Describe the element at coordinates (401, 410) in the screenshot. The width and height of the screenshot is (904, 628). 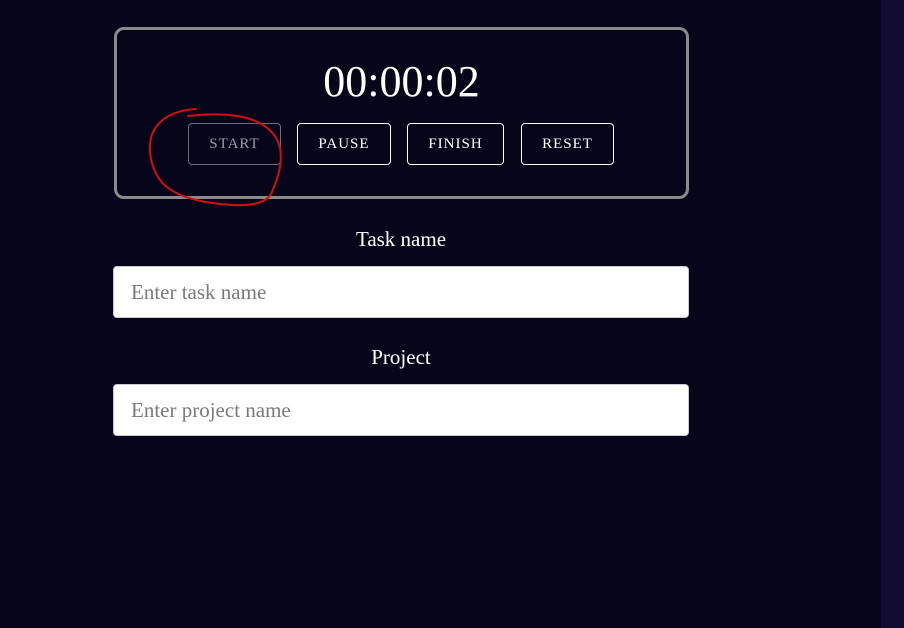
I see `project-name-input` at that location.